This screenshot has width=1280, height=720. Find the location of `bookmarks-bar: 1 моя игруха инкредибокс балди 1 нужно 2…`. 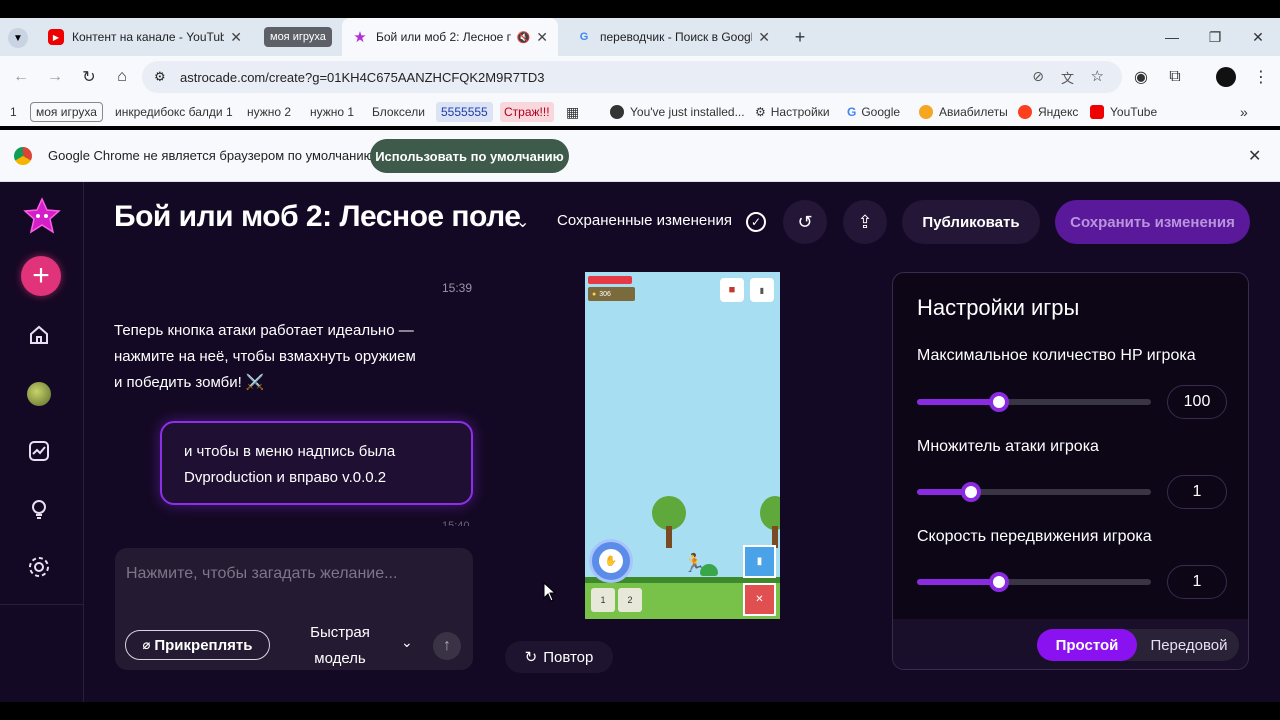

bookmarks-bar: 1 моя игруха инкредибокс балди 1 нужно 2… is located at coordinates (640, 112).